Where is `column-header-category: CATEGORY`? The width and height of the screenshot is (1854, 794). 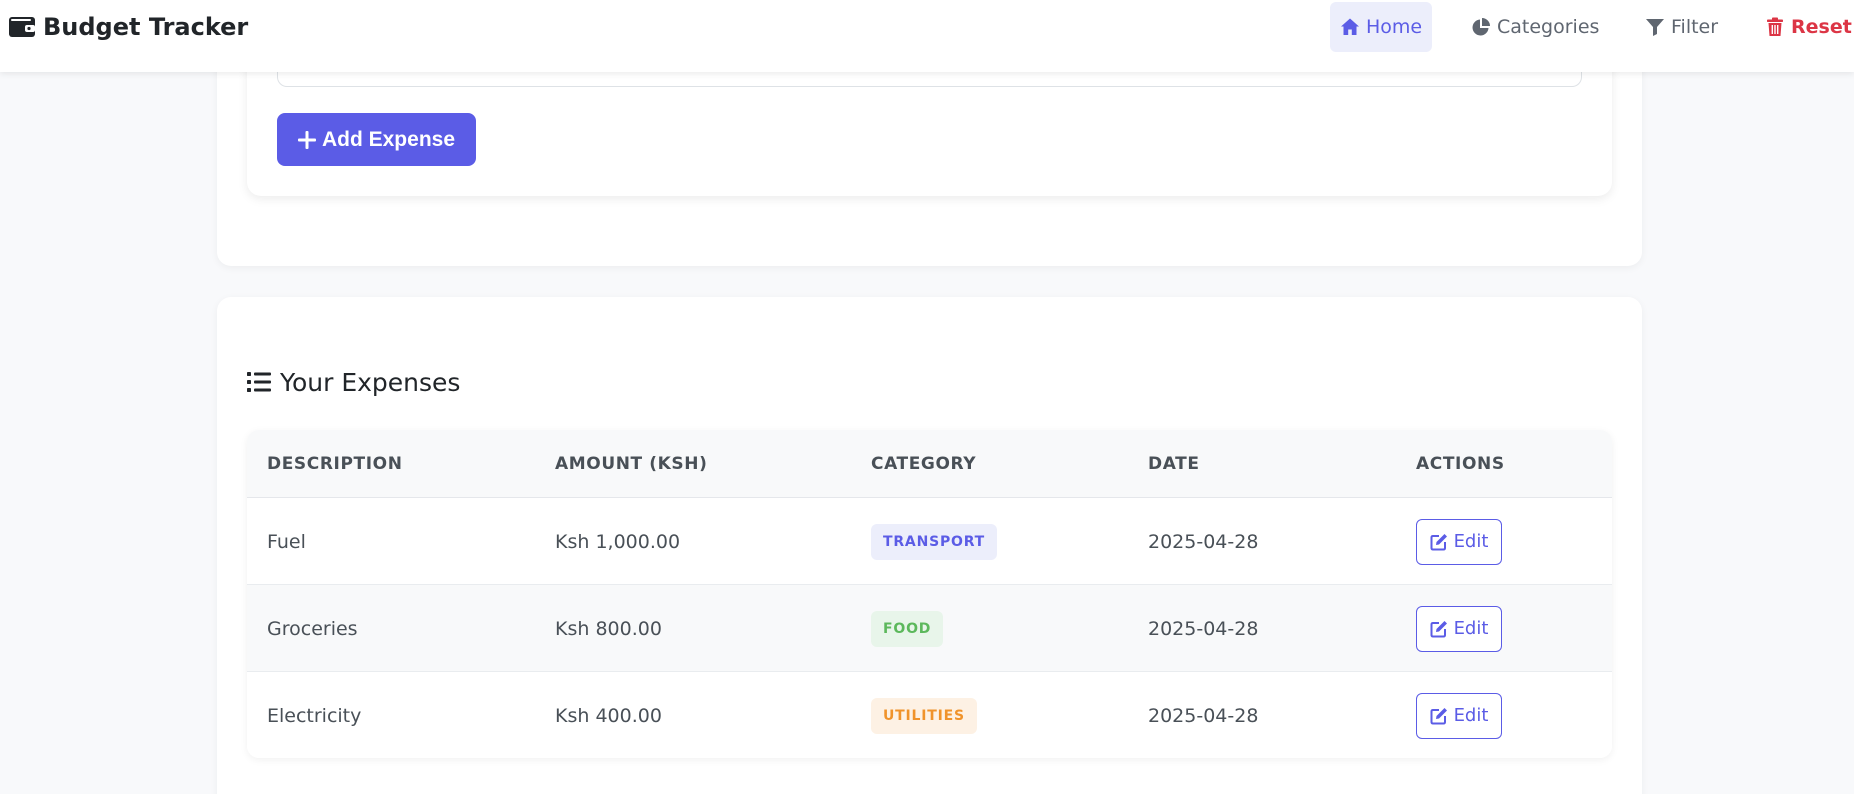 column-header-category: CATEGORY is located at coordinates (923, 464).